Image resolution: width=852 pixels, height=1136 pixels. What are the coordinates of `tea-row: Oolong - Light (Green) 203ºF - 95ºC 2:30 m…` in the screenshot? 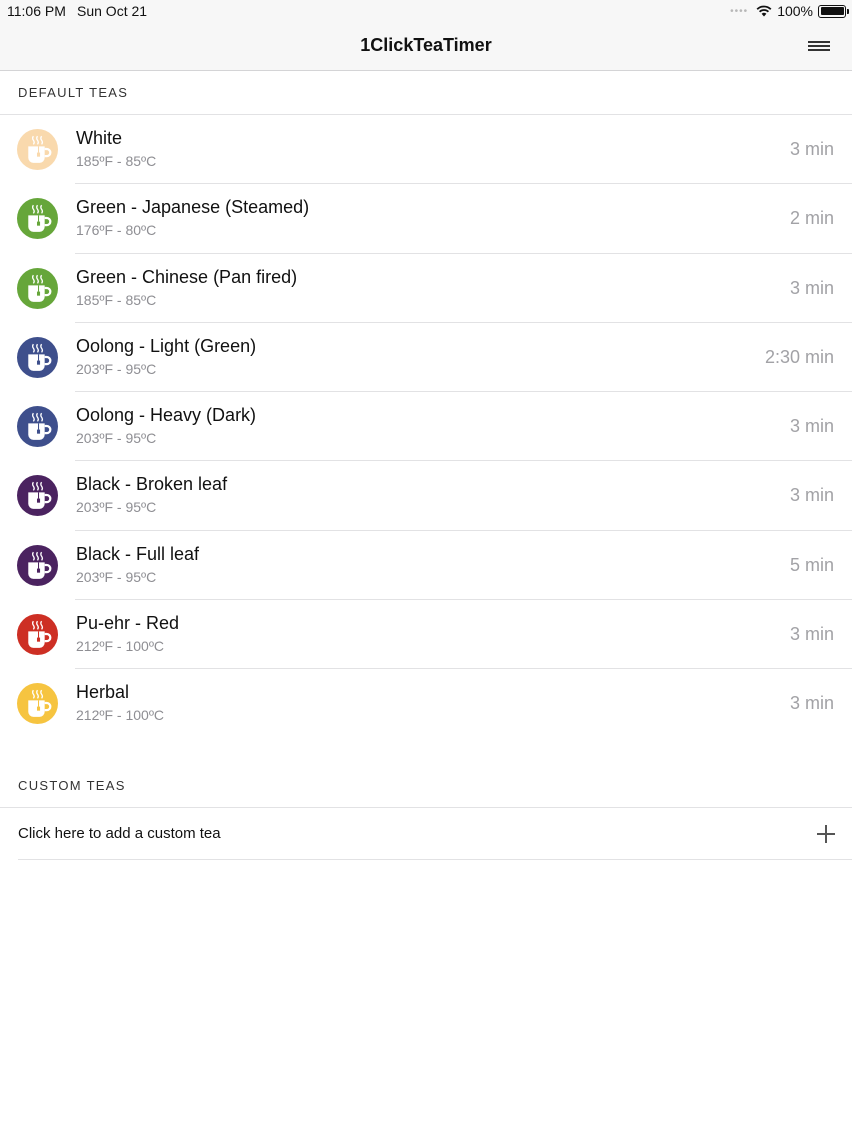 It's located at (426, 358).